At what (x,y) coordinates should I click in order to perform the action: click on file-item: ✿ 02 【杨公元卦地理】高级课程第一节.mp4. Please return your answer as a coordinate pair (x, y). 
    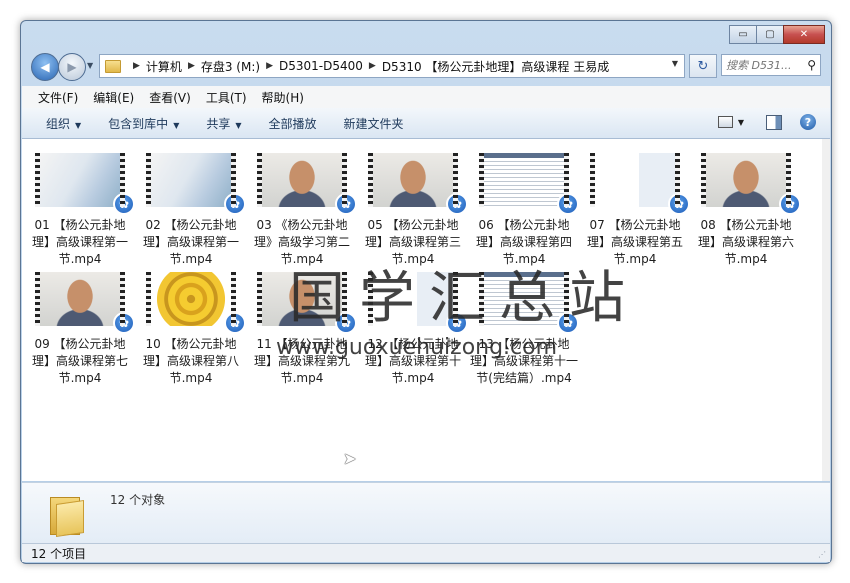
    Looking at the image, I should click on (191, 210).